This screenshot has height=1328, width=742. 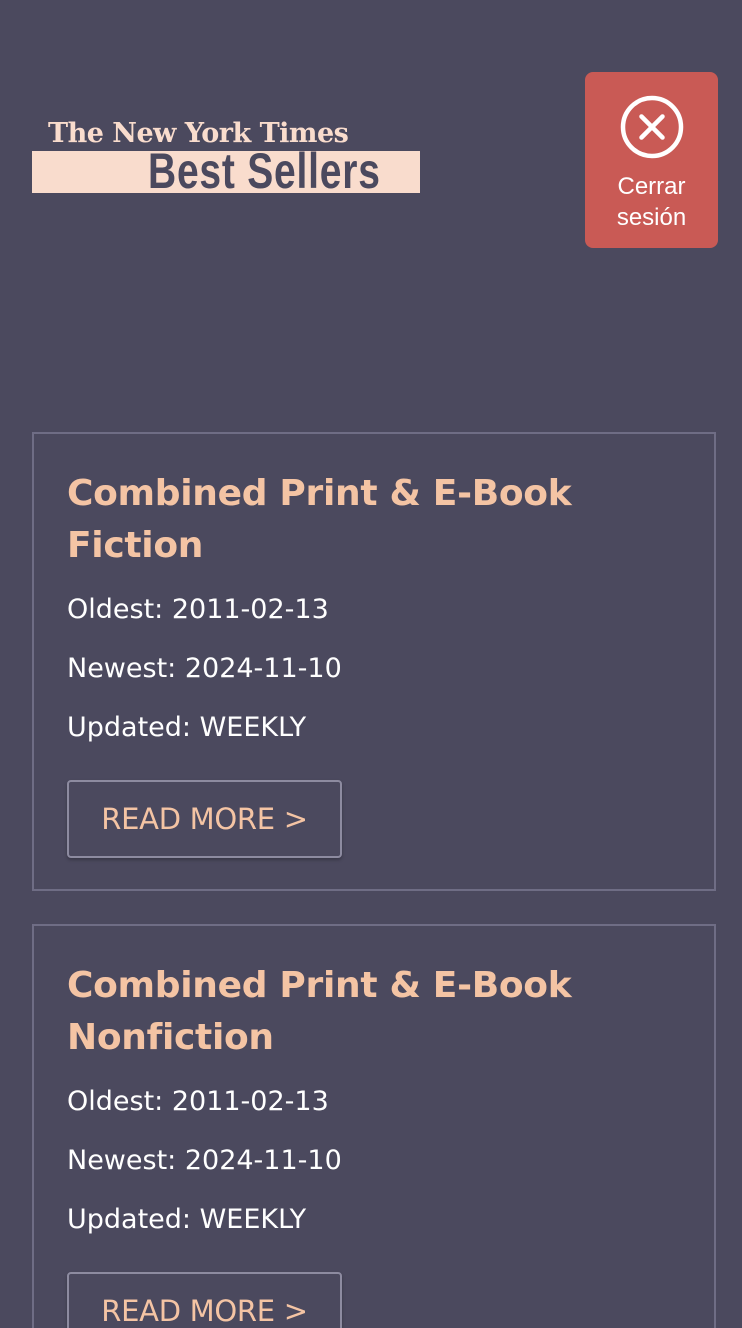 I want to click on logo-bottom-text: Best Sellers, so click(x=264, y=171).